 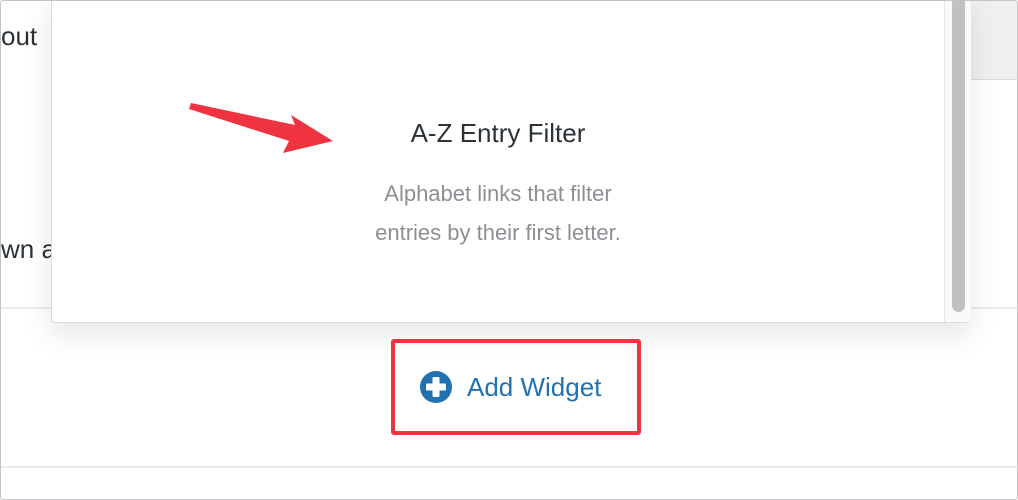 I want to click on plus-circle-icon, so click(x=436, y=387).